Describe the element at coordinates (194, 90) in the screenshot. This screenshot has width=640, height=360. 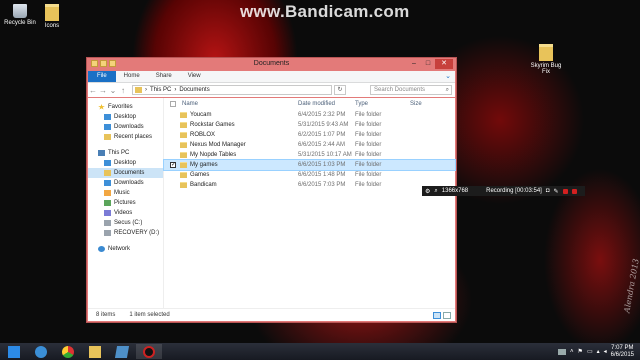
I see `breadcrumb-documents: Documents` at that location.